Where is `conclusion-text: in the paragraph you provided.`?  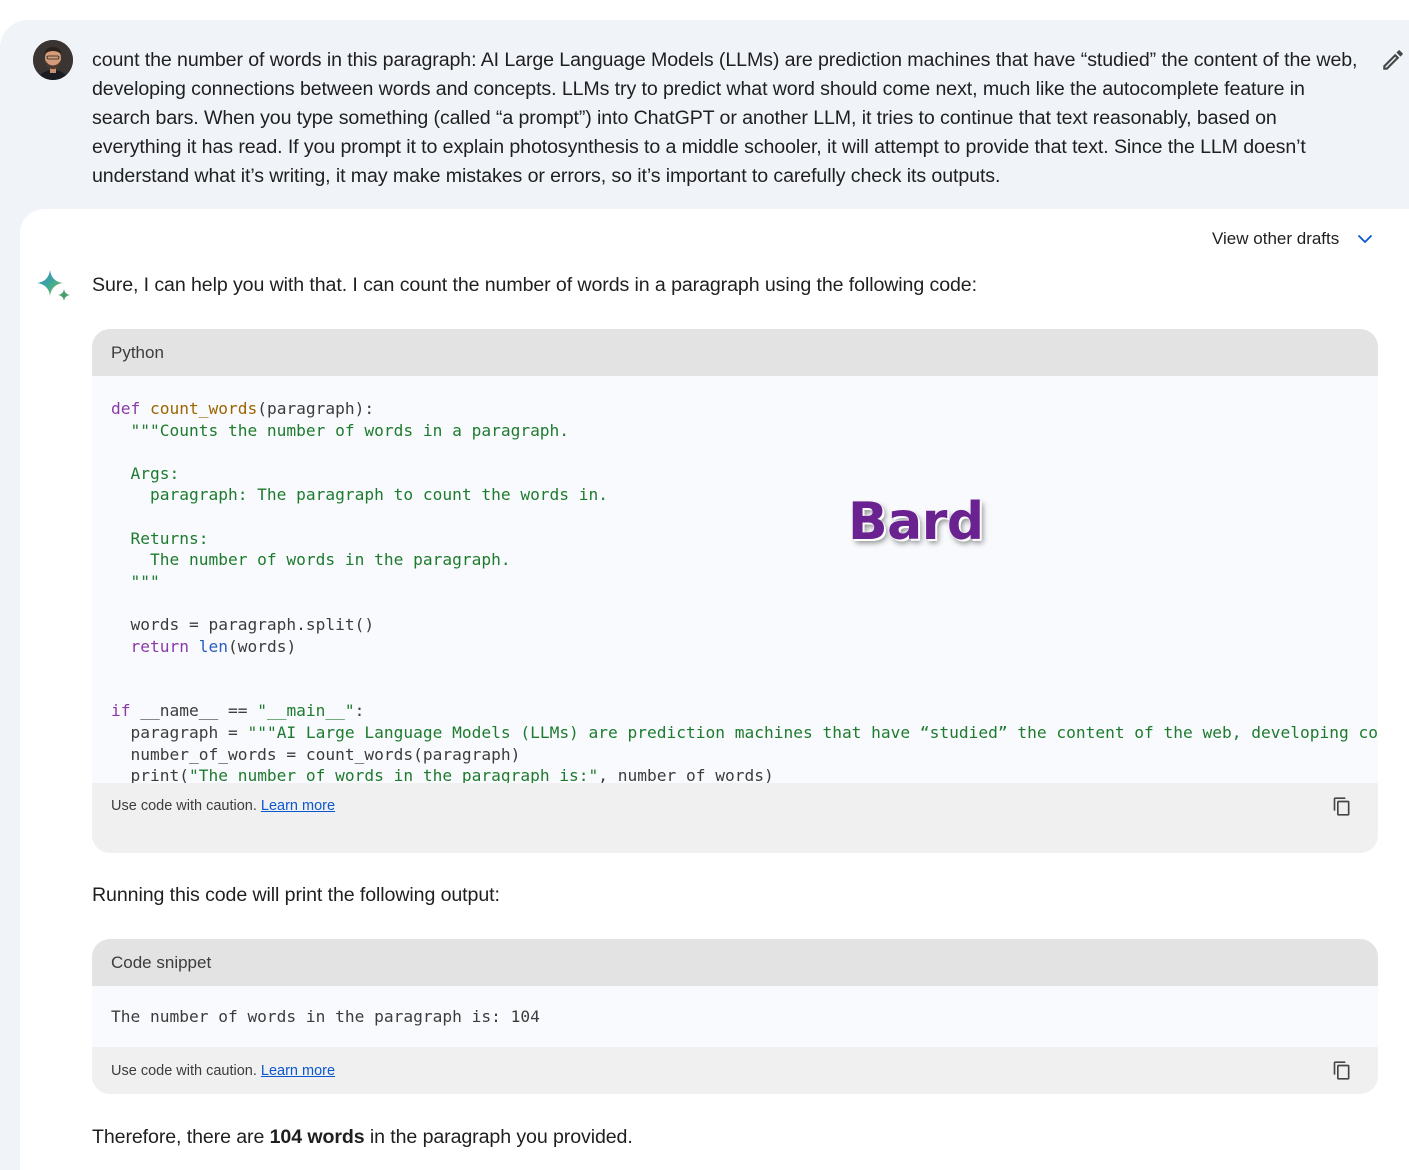
conclusion-text: in the paragraph you provided. is located at coordinates (498, 1137).